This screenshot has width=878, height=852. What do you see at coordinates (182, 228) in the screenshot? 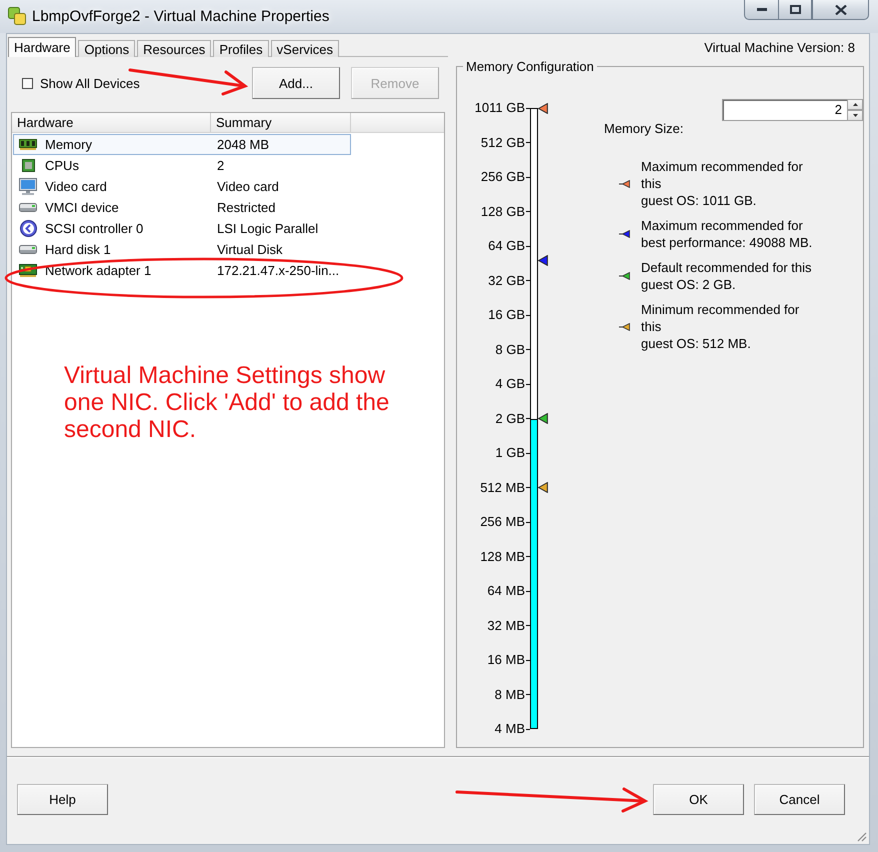
I see `table-row: SCSI controller 0 LSI Logic Parallel` at bounding box center [182, 228].